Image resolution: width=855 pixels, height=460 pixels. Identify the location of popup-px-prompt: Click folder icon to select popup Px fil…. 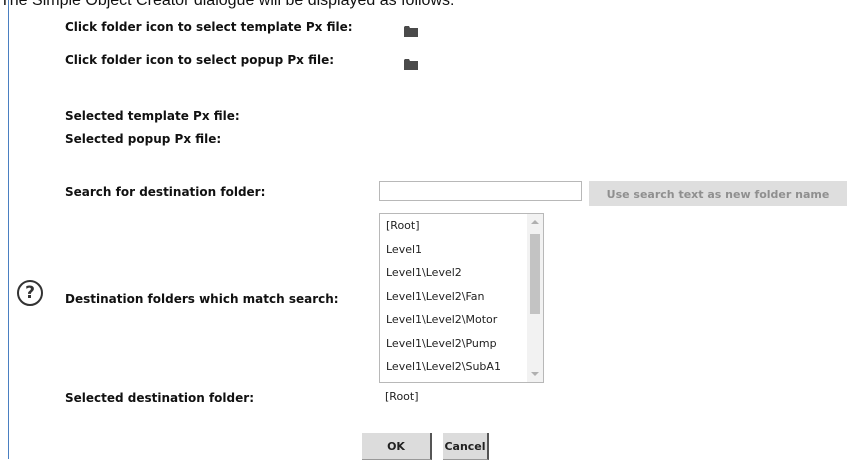
(200, 60).